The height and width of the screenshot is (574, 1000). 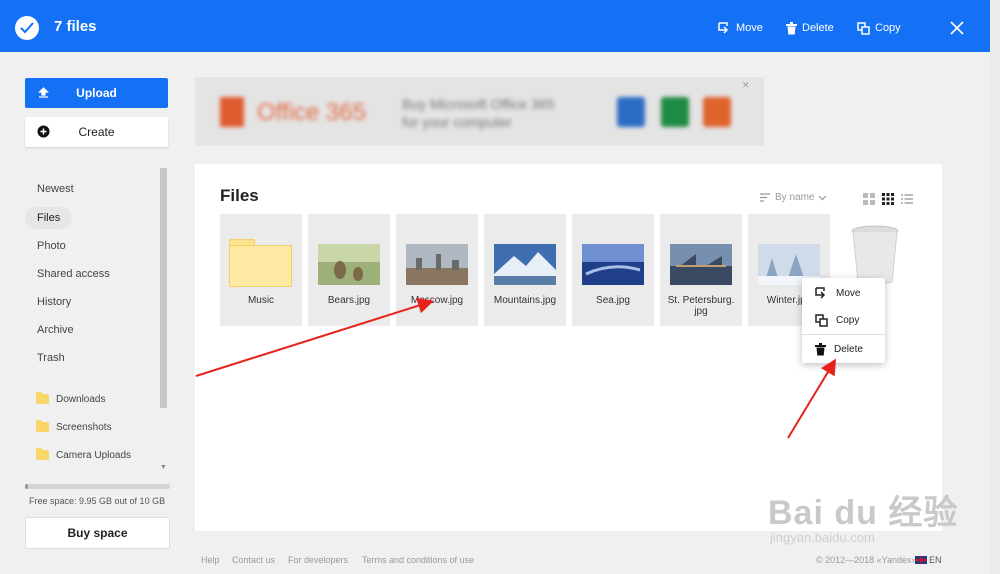 What do you see at coordinates (49, 218) in the screenshot?
I see `sidebar-item-files: Files` at bounding box center [49, 218].